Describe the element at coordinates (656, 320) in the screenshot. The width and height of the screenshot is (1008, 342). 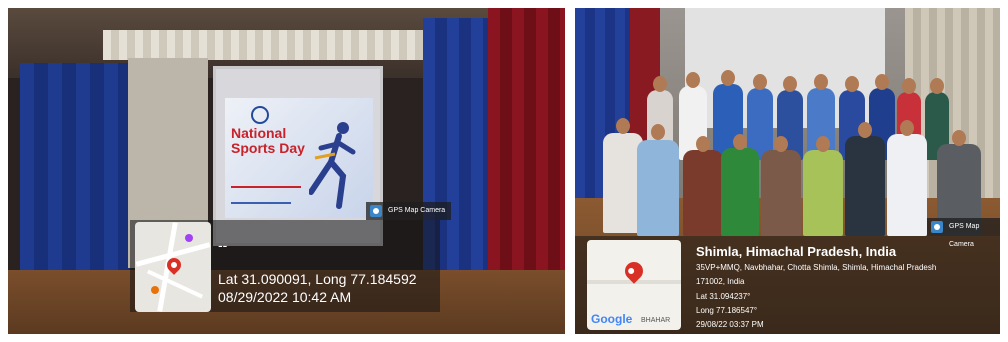
I see `map-place-label: BHAHAR` at that location.